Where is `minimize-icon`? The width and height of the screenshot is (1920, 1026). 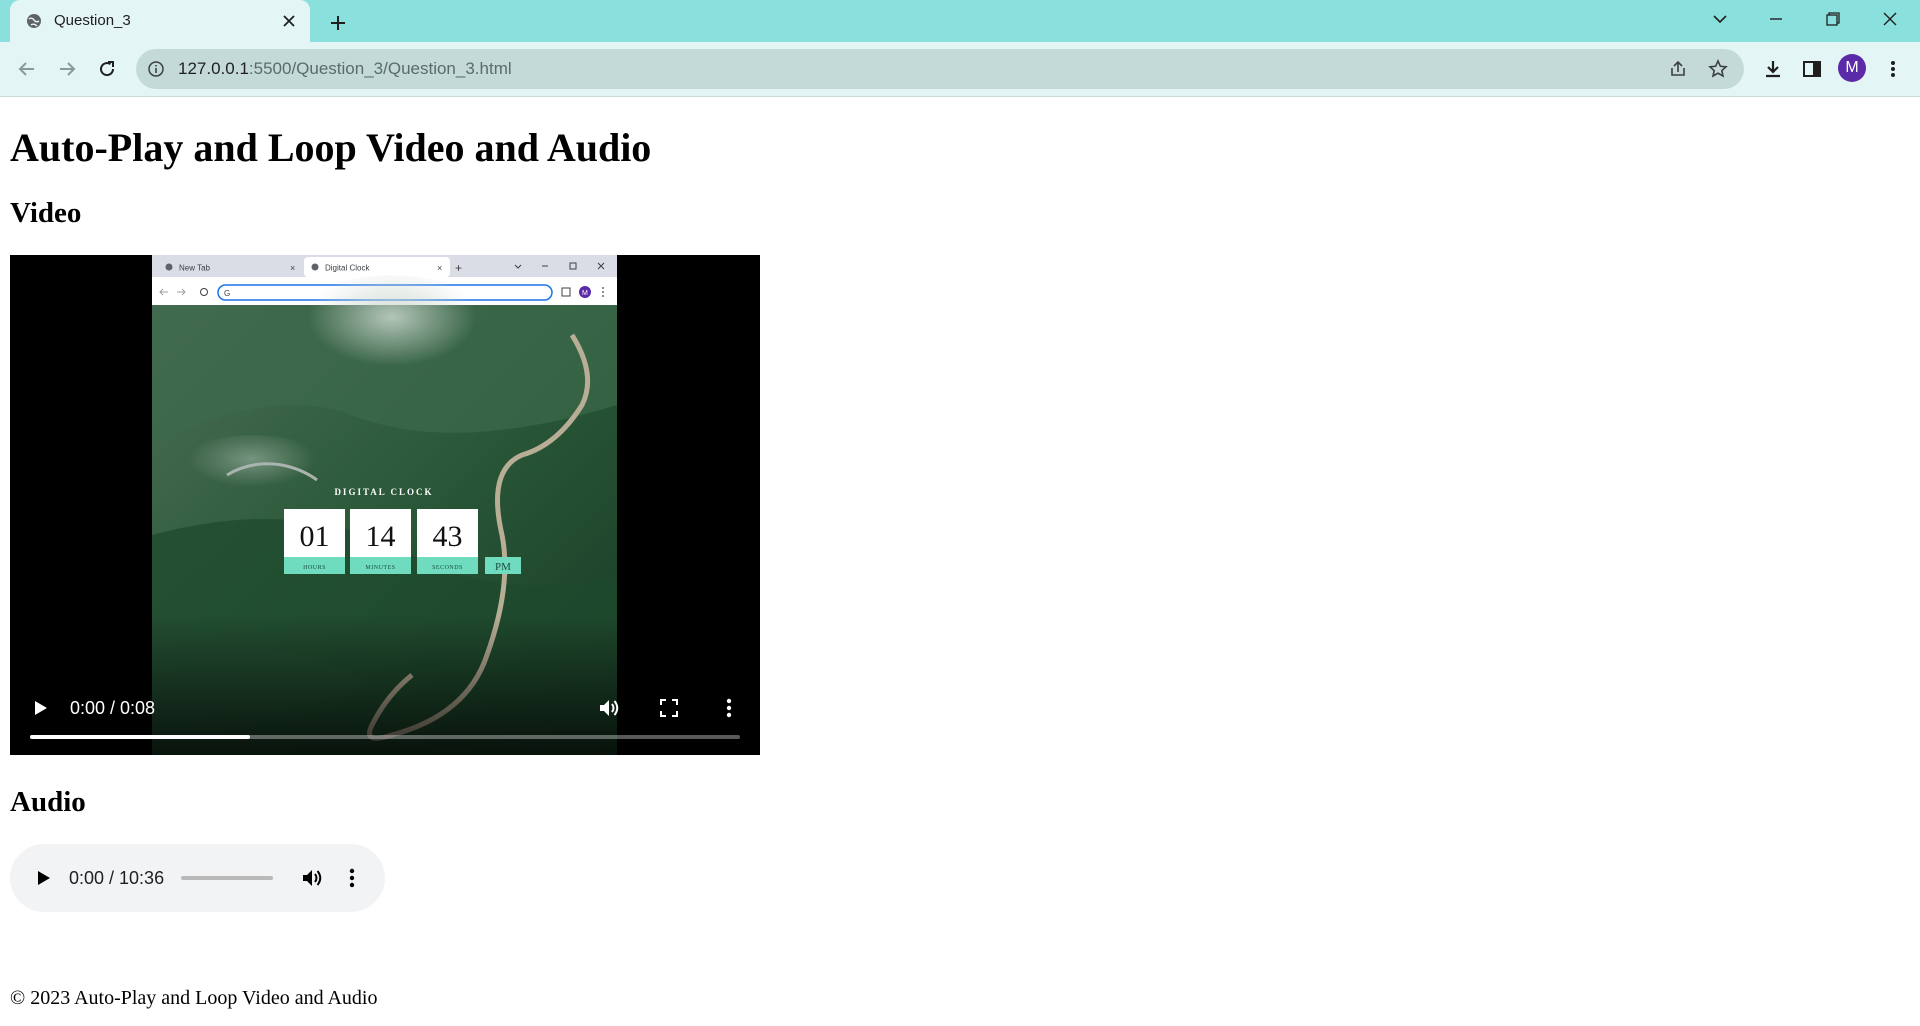 minimize-icon is located at coordinates (1776, 19).